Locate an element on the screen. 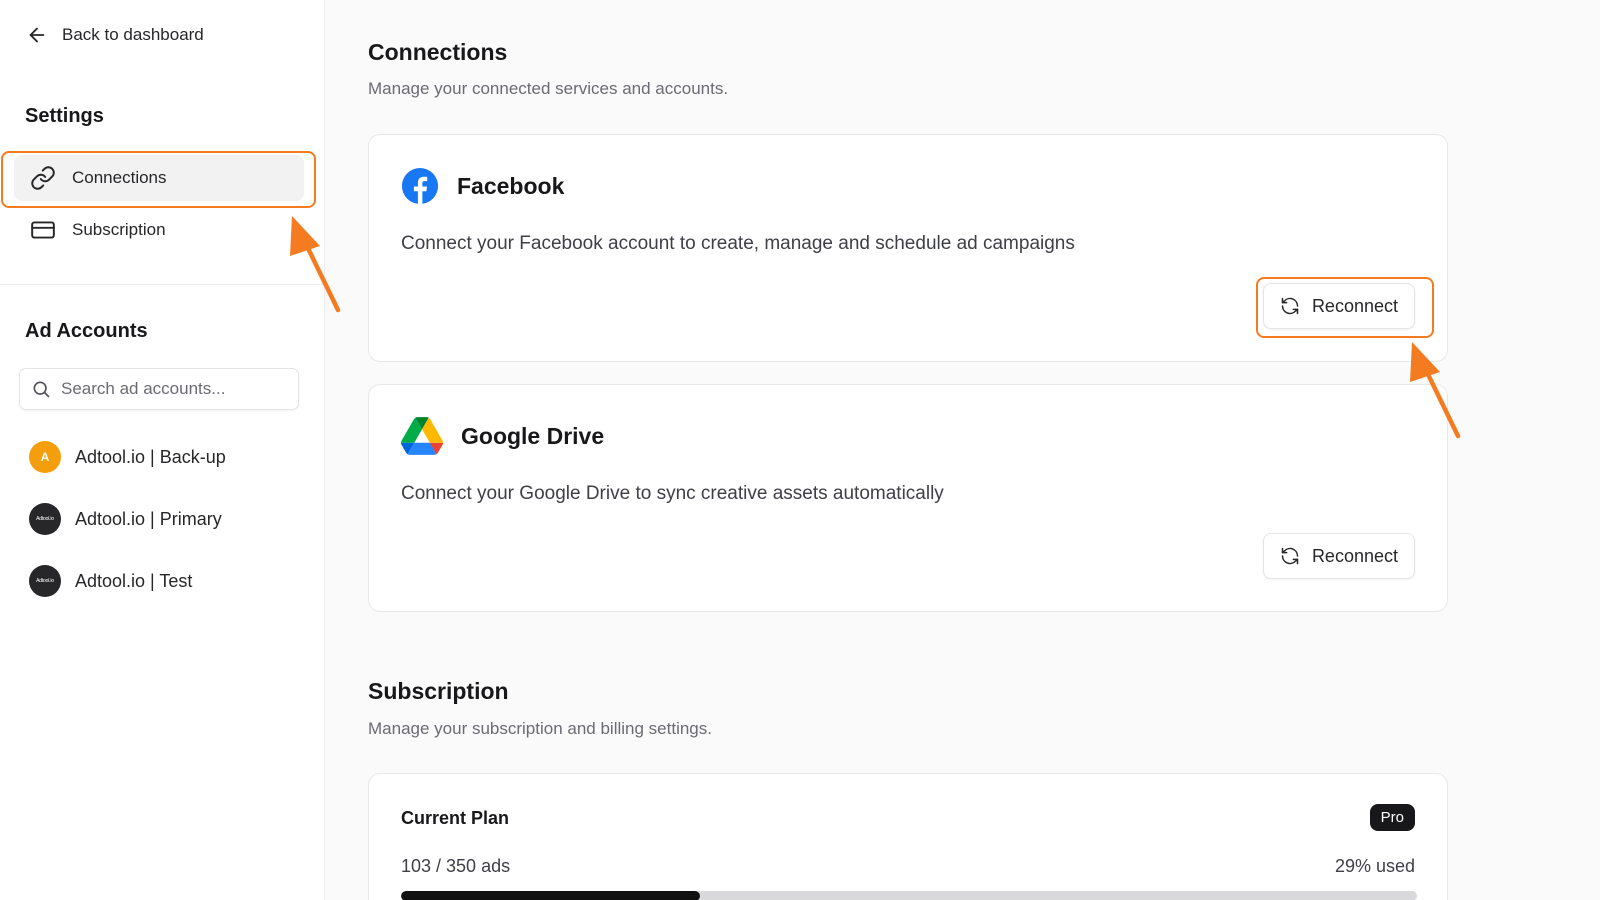 The image size is (1600, 900). current-plan-card: Current Plan Pro 103 / 350 ads 29% used is located at coordinates (908, 836).